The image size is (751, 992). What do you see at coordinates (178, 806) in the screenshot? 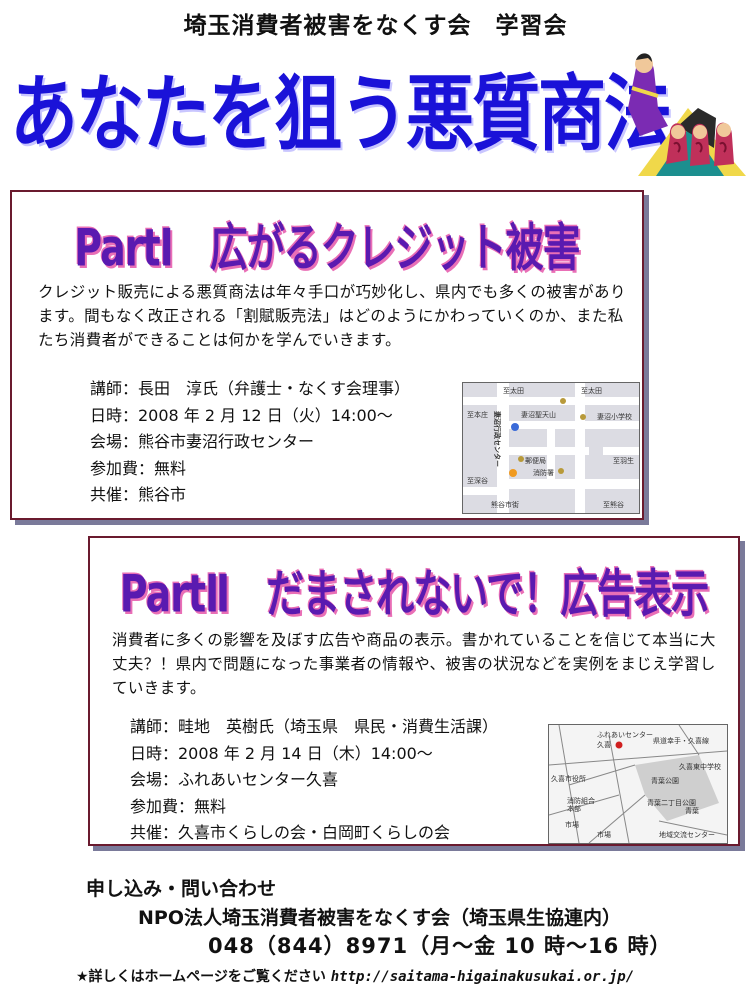
I see `part2-fee: 参加費：無料` at bounding box center [178, 806].